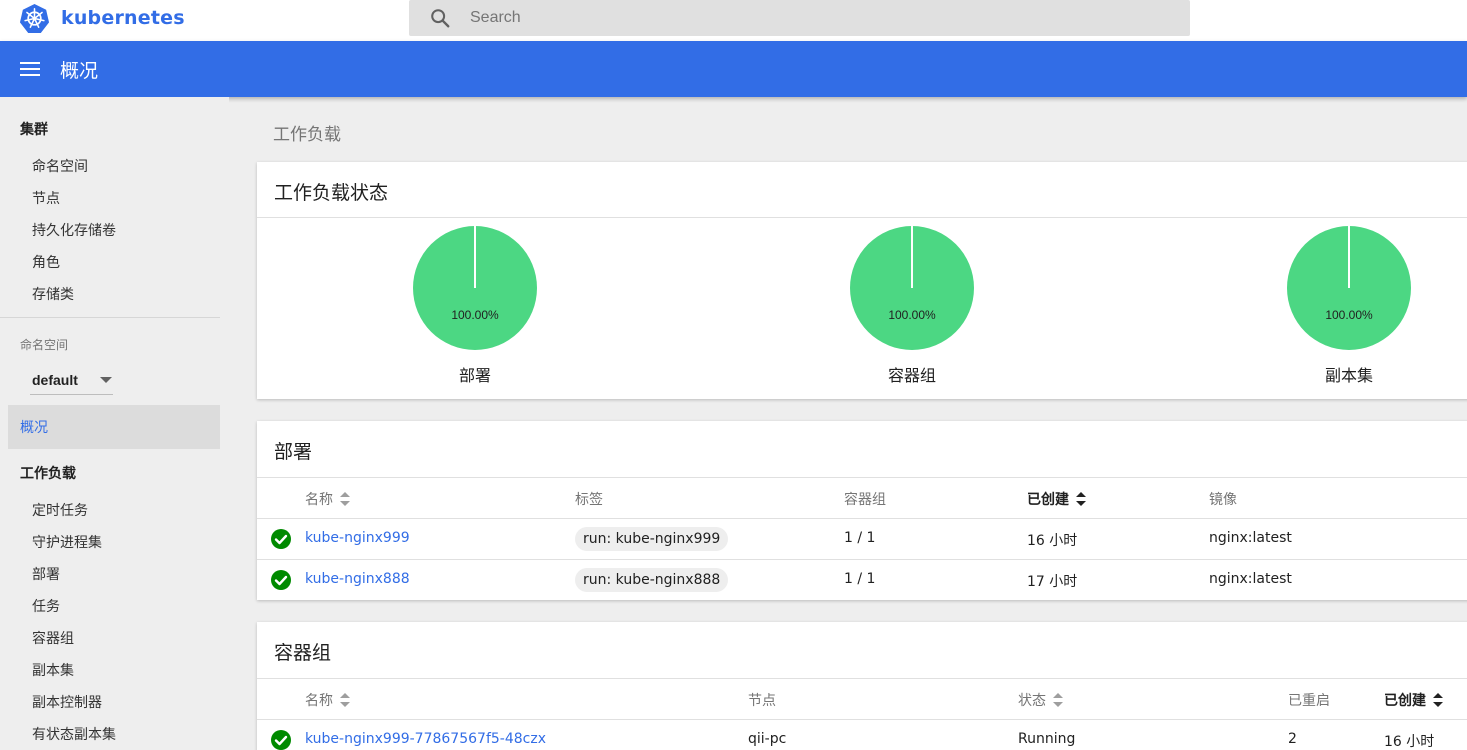  Describe the element at coordinates (357, 538) in the screenshot. I see `deployment-name-link: kube-nginx999` at that location.